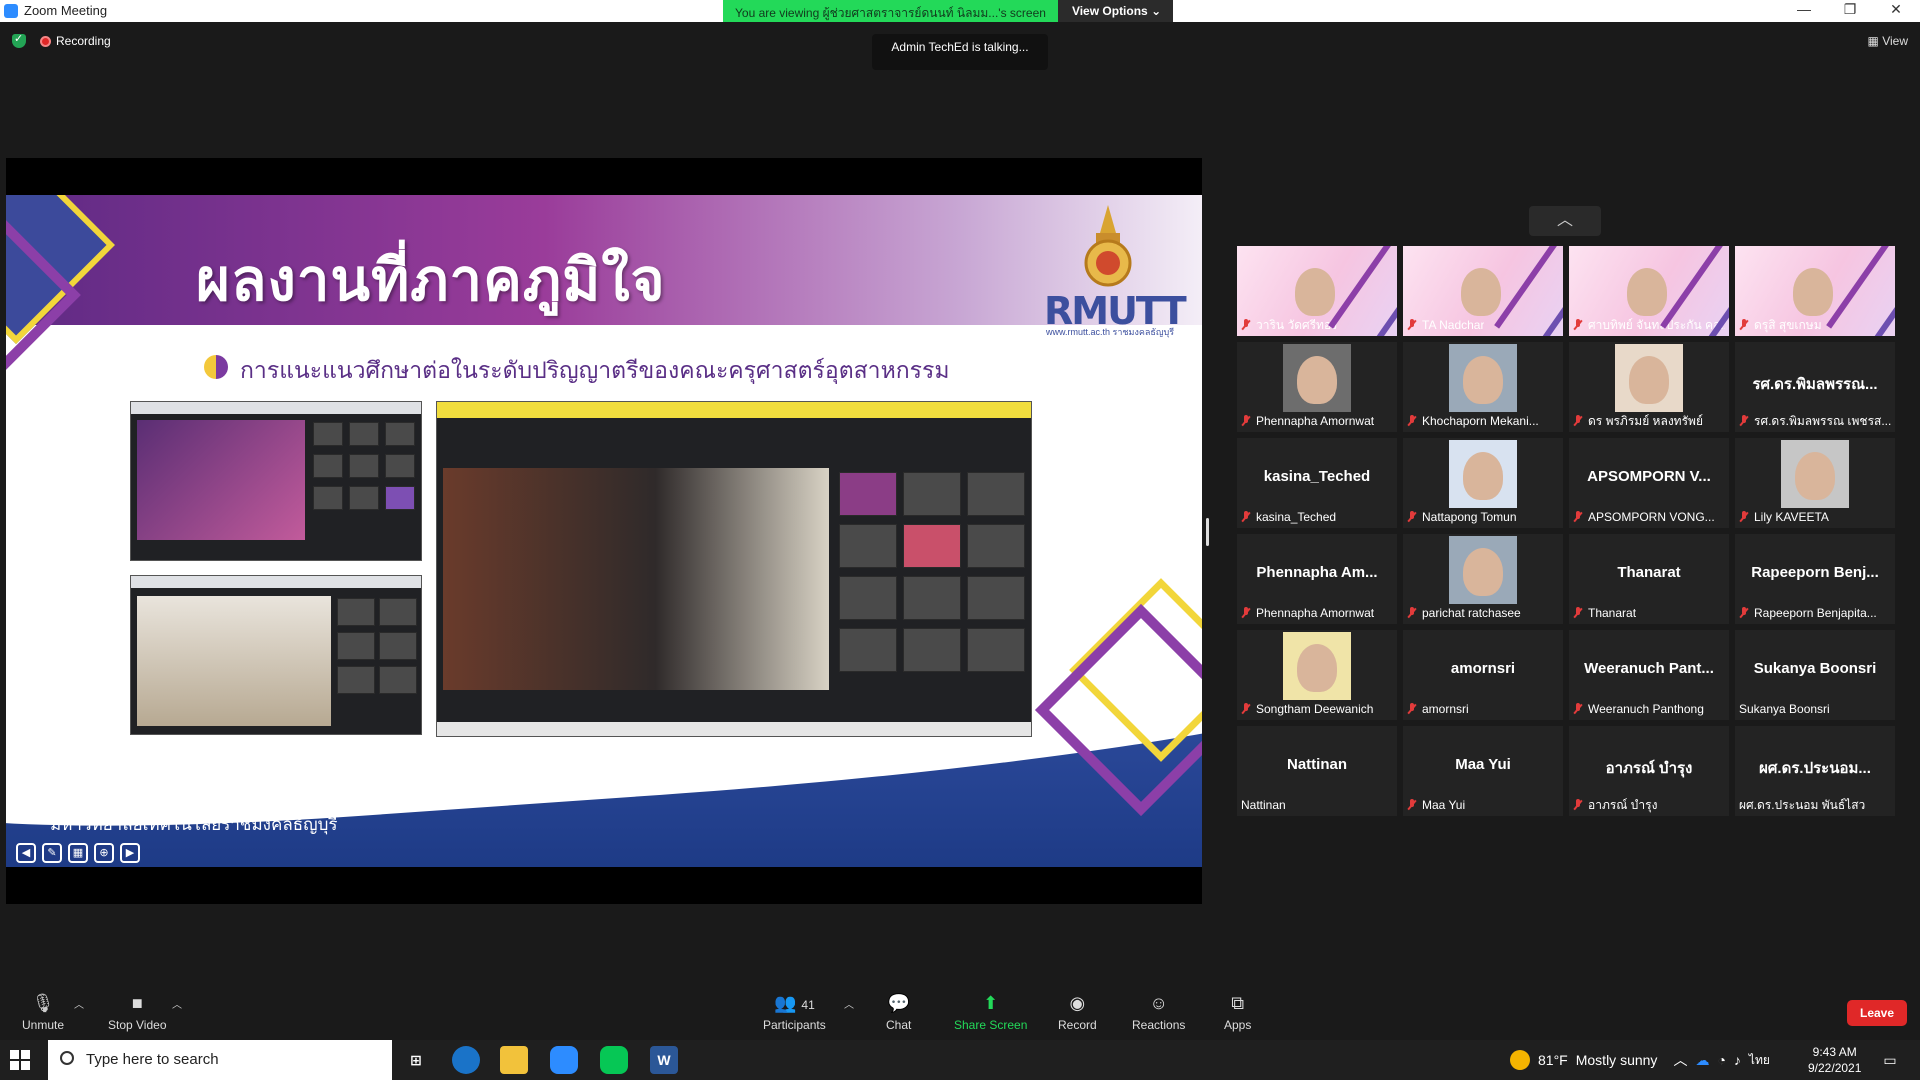 The height and width of the screenshot is (1080, 1920). I want to click on task-view-icon: ⊞, so click(416, 1060).